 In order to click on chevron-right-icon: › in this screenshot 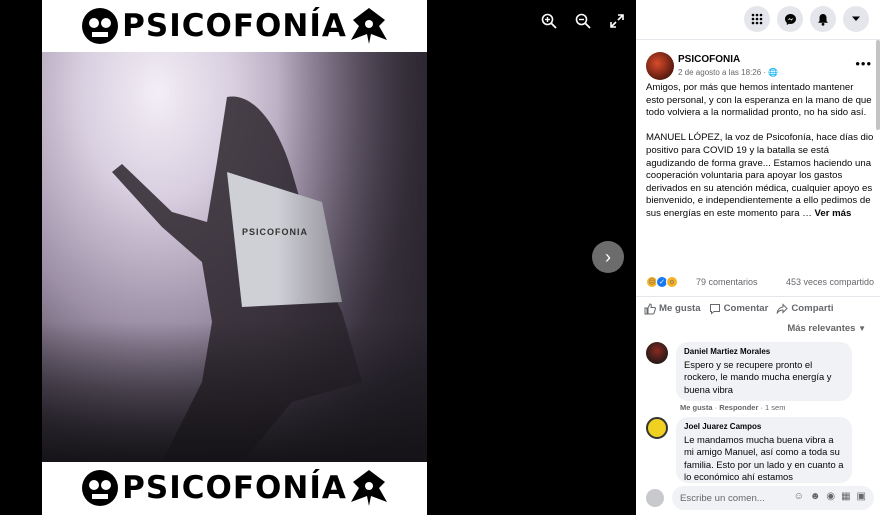, I will do `click(608, 256)`.